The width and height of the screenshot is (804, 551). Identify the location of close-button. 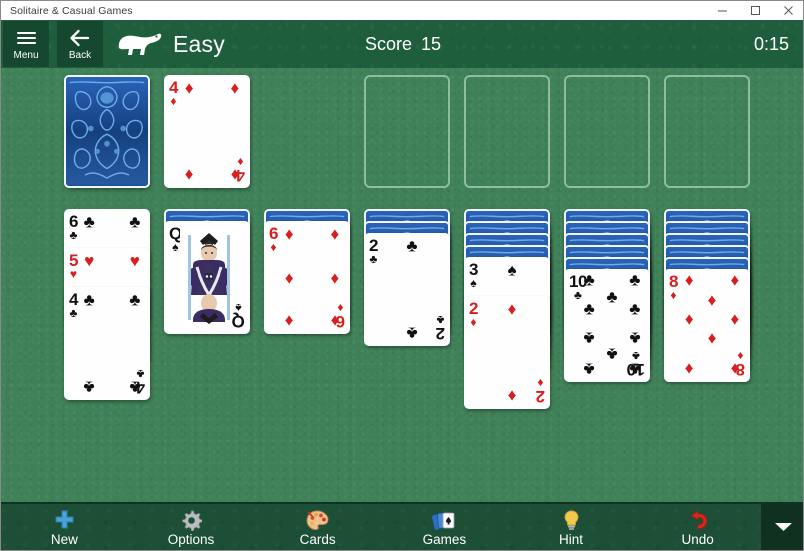
(787, 10).